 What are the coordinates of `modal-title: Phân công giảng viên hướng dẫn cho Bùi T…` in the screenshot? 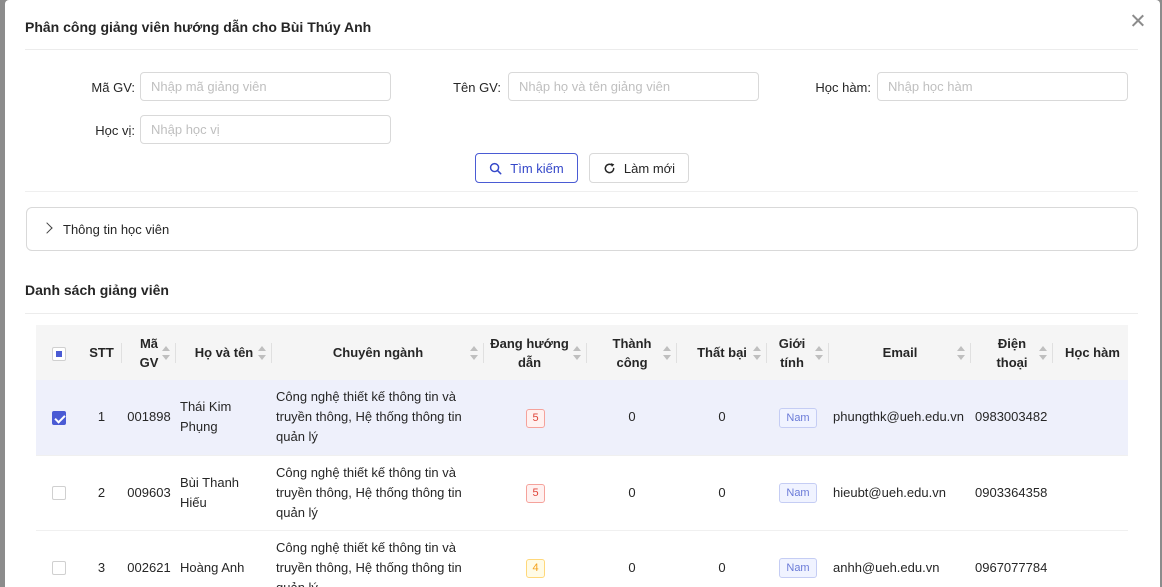 It's located at (198, 27).